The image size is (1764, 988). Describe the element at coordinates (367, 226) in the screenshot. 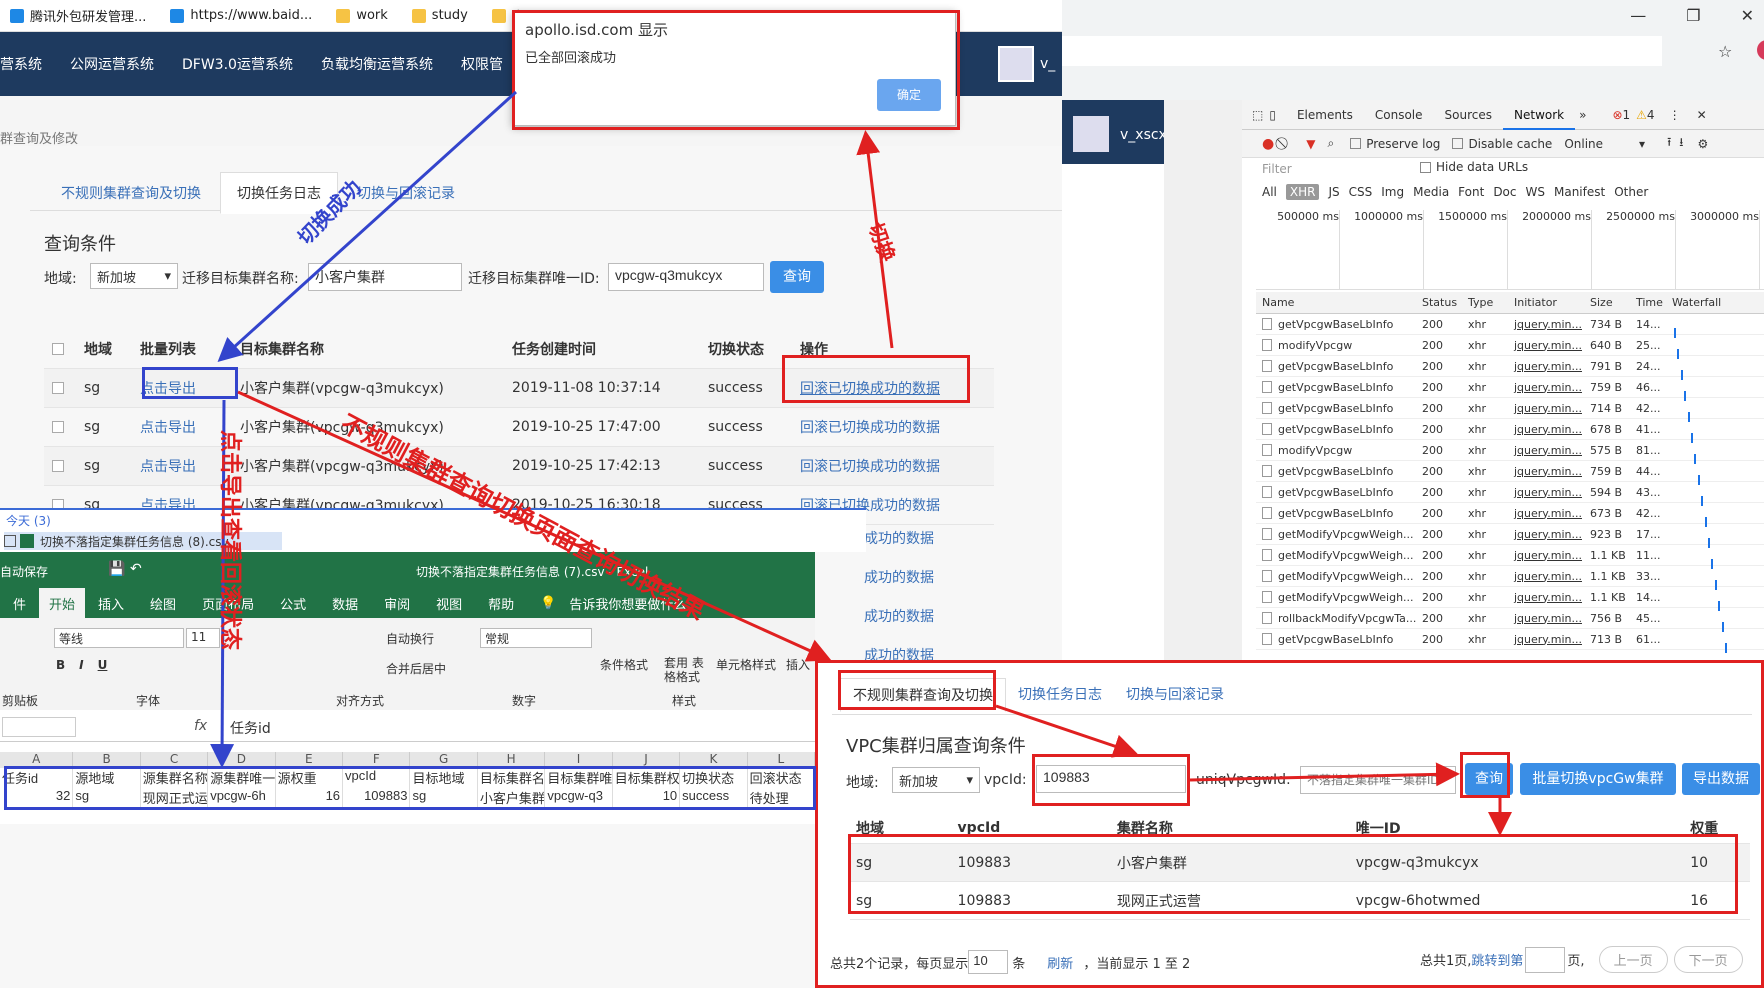

I see `arrow-switch-success` at that location.